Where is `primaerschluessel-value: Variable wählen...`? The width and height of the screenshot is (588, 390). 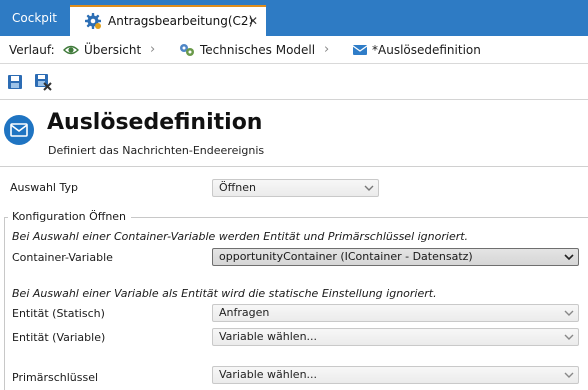
primaerschluessel-value: Variable wählen... is located at coordinates (268, 374).